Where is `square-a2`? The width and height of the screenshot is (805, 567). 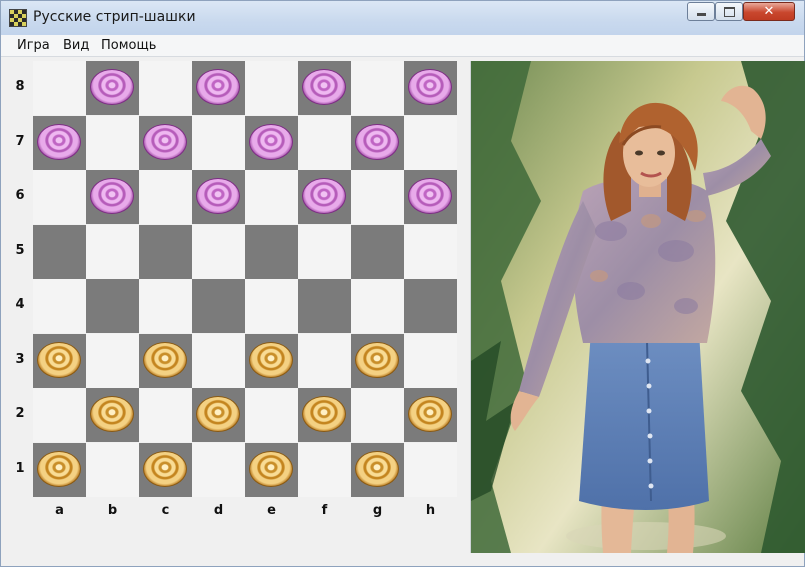 square-a2 is located at coordinates (59, 415).